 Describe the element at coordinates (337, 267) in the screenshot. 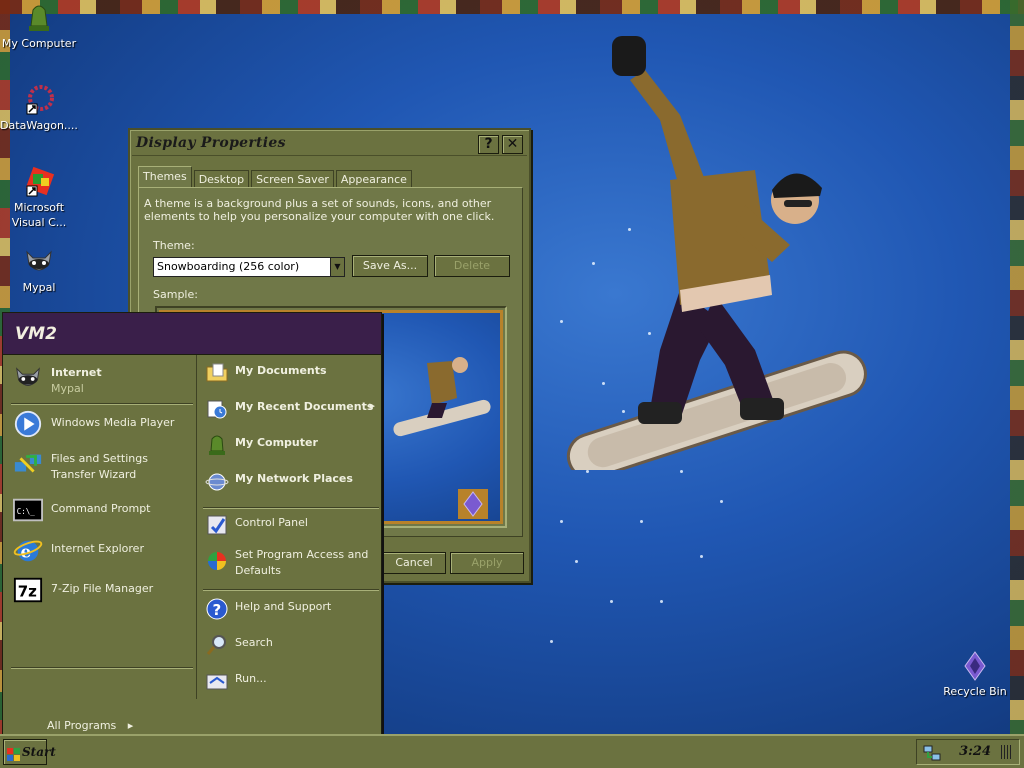

I see `chevron-down-icon: ▼` at that location.